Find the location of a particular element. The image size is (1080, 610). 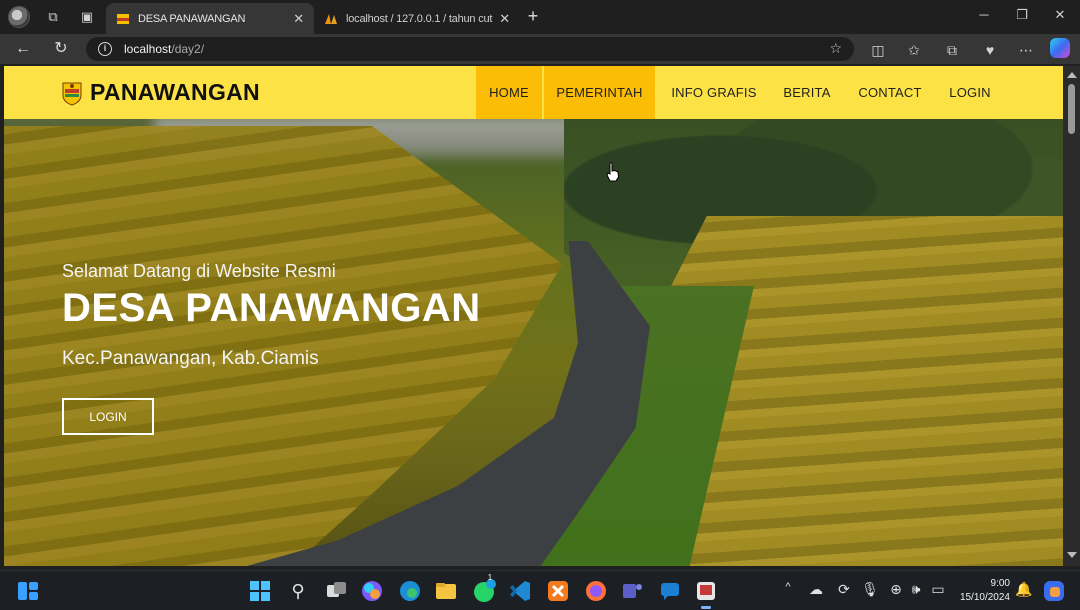

language-icon: ⊕ is located at coordinates (896, 589).